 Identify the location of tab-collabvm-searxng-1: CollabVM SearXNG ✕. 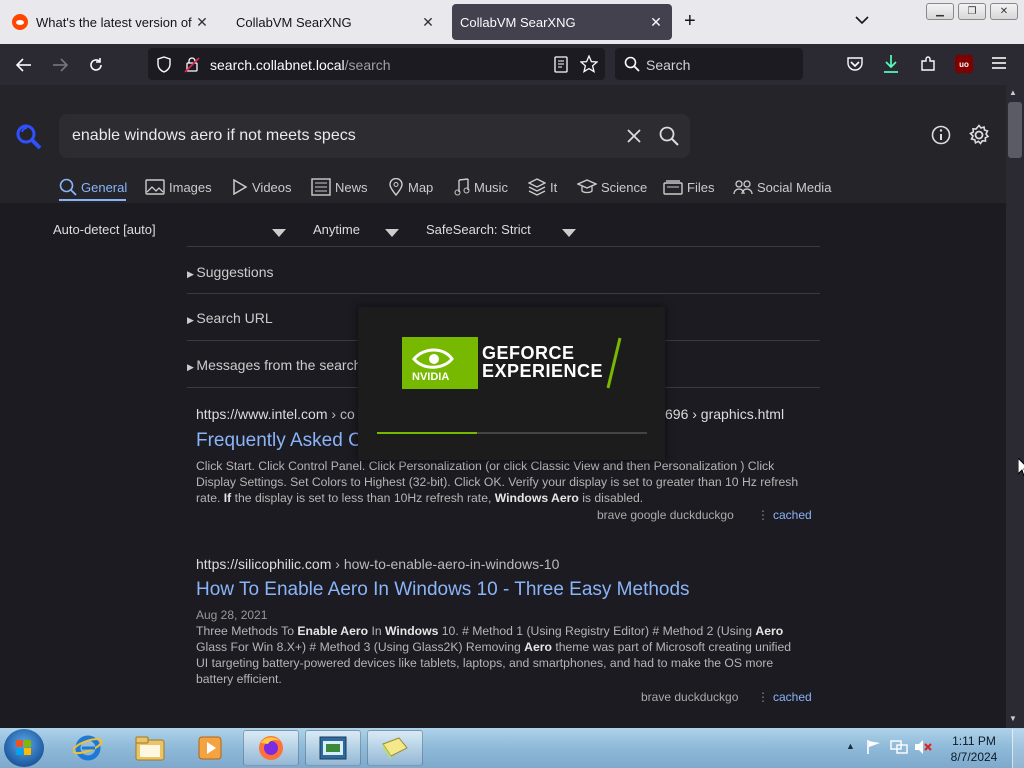
(336, 22).